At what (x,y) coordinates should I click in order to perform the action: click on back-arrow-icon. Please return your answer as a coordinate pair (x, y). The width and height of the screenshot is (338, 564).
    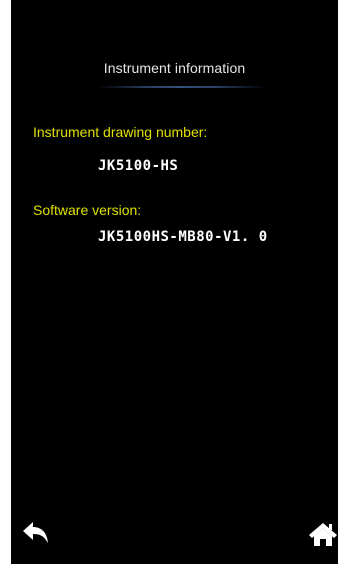
    Looking at the image, I should click on (35, 532).